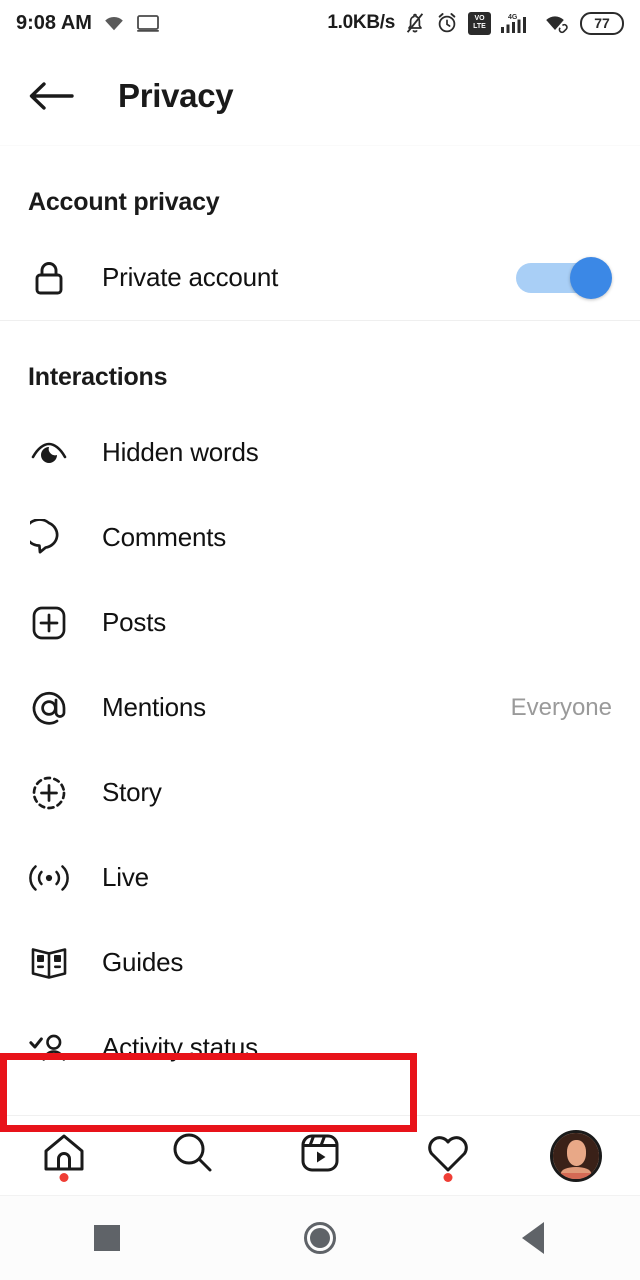 This screenshot has height=1280, width=640. I want to click on reels-icon, so click(320, 1155).